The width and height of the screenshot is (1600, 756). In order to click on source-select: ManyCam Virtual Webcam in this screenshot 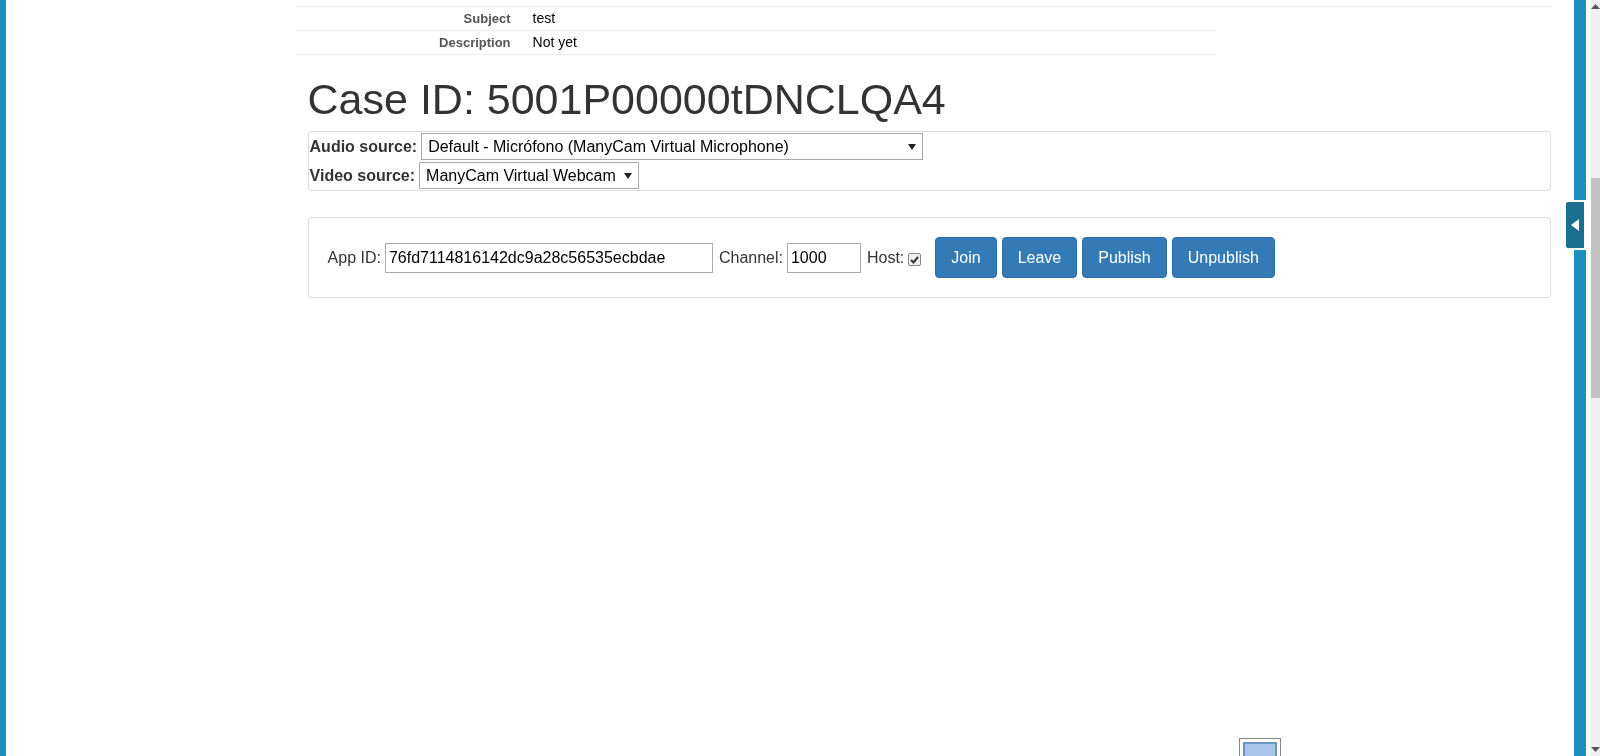, I will do `click(529, 175)`.